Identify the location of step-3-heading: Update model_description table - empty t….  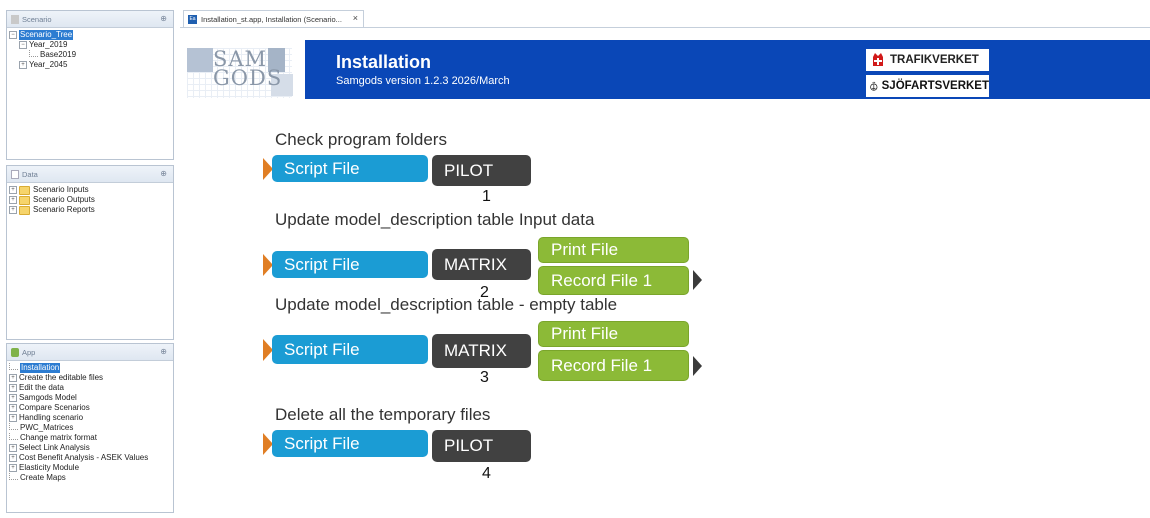
(446, 304).